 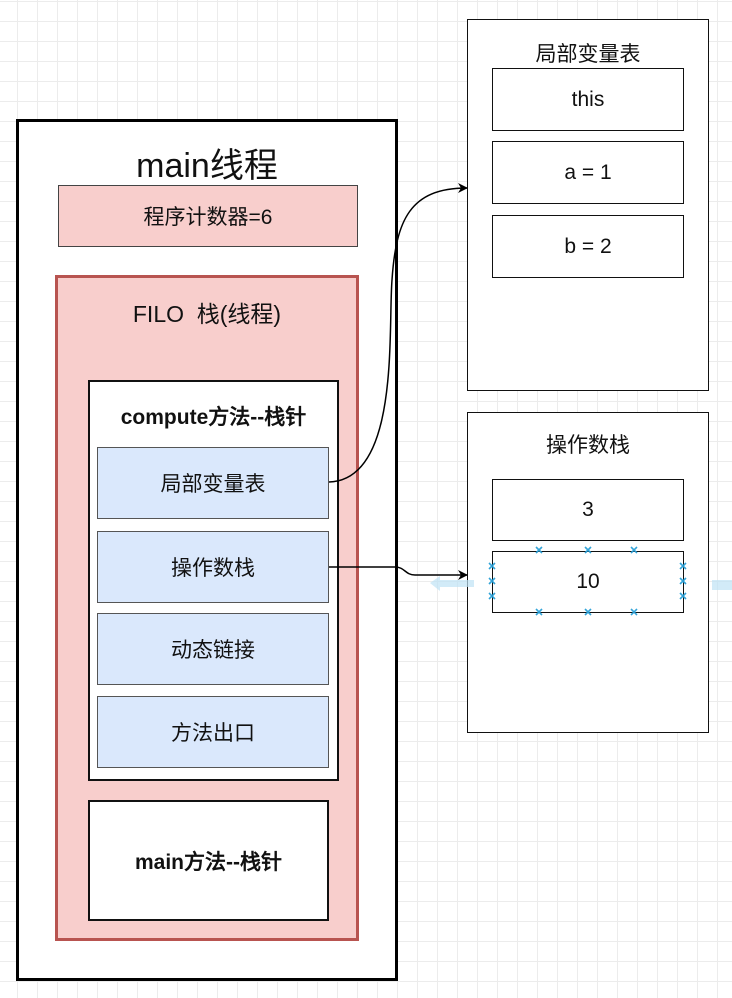 What do you see at coordinates (587, 581) in the screenshot?
I see `selection-handles` at bounding box center [587, 581].